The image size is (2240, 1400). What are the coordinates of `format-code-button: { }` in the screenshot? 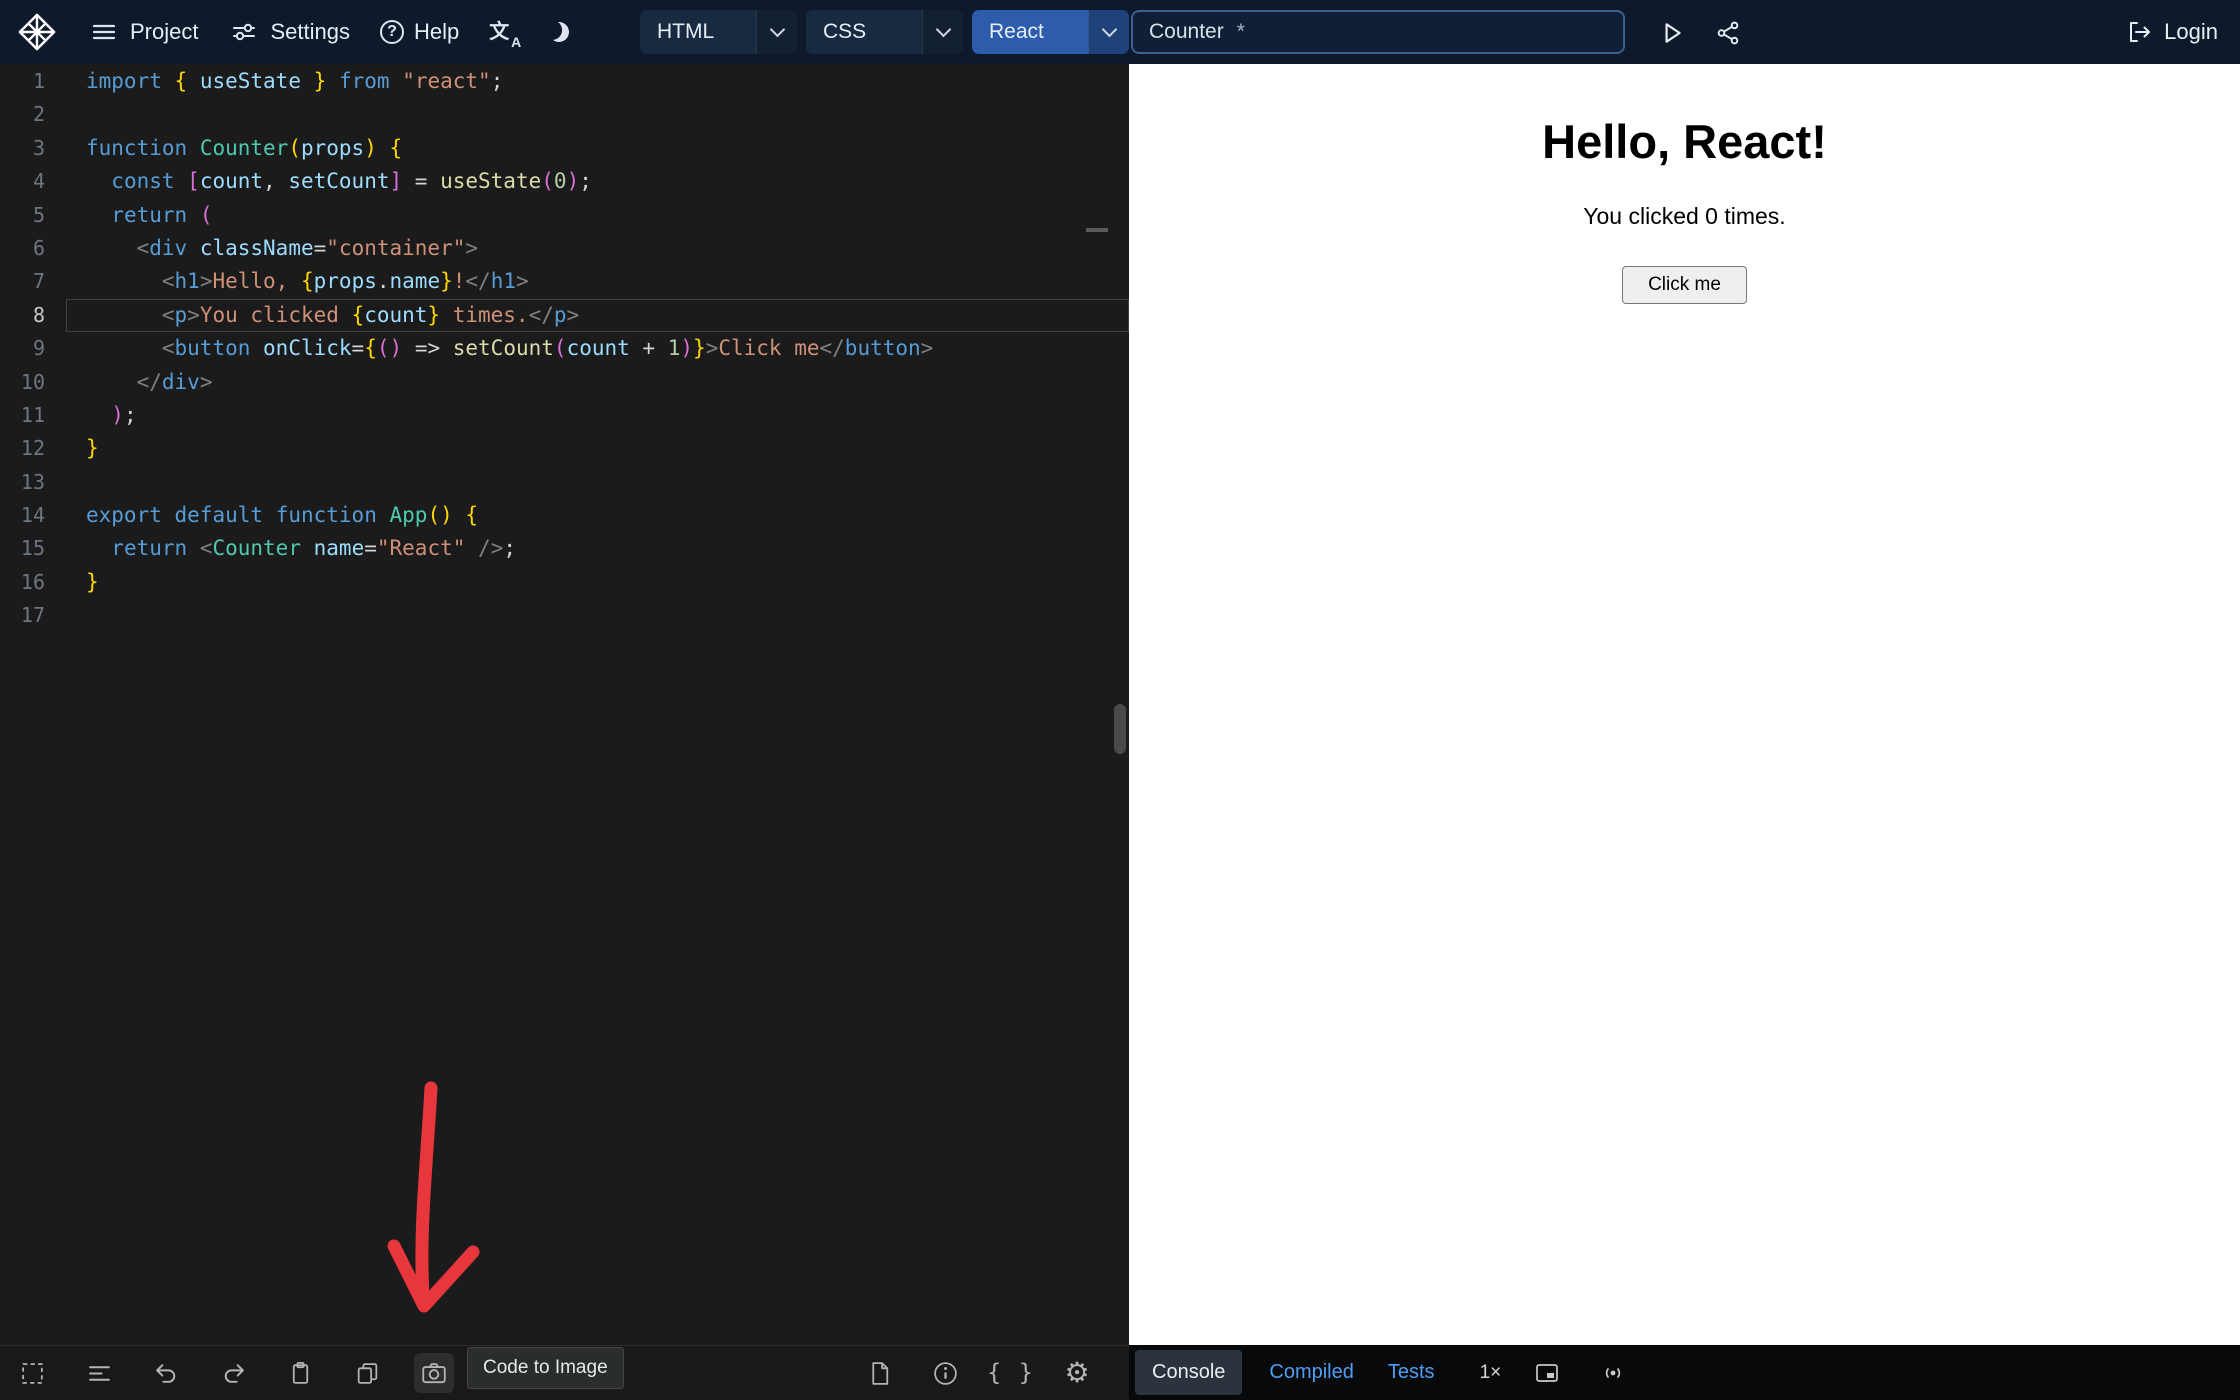 It's located at (1010, 1373).